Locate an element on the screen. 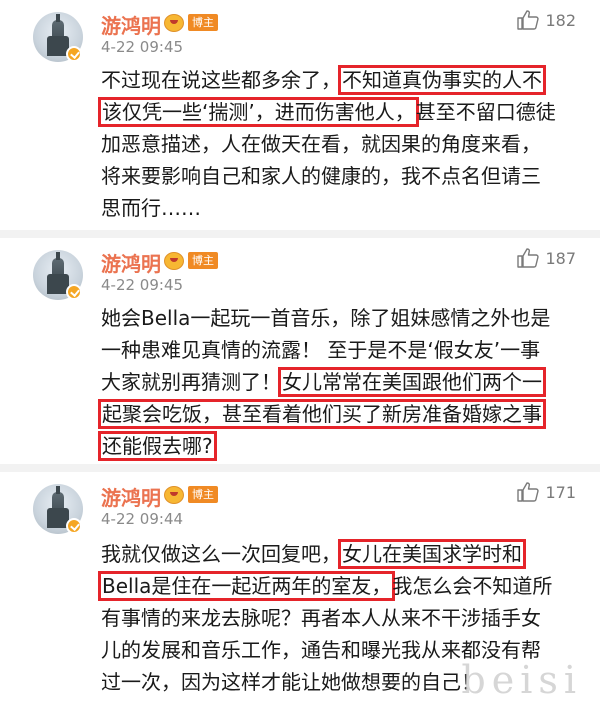 The width and height of the screenshot is (600, 706). comment-line: 大家就别再猜测了！女儿常常在美国跟他们两个一 is located at coordinates (323, 382).